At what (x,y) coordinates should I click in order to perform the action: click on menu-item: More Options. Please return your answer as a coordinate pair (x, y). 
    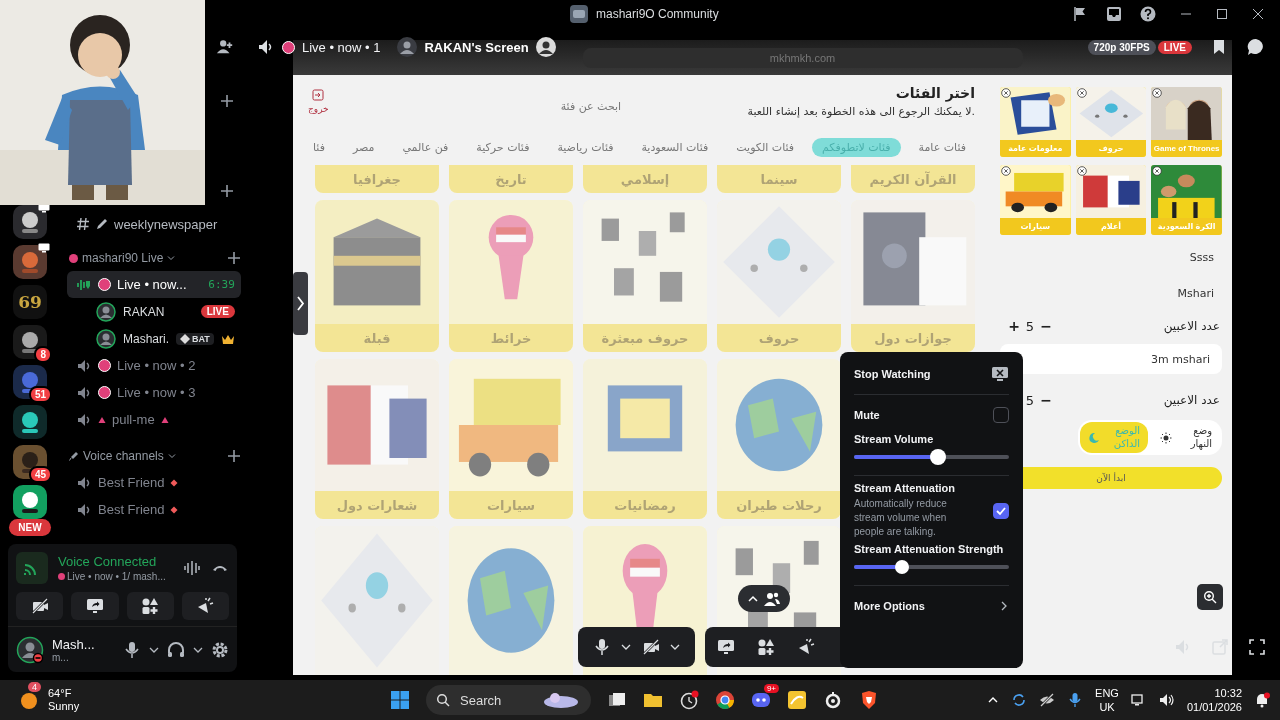
    Looking at the image, I should click on (889, 606).